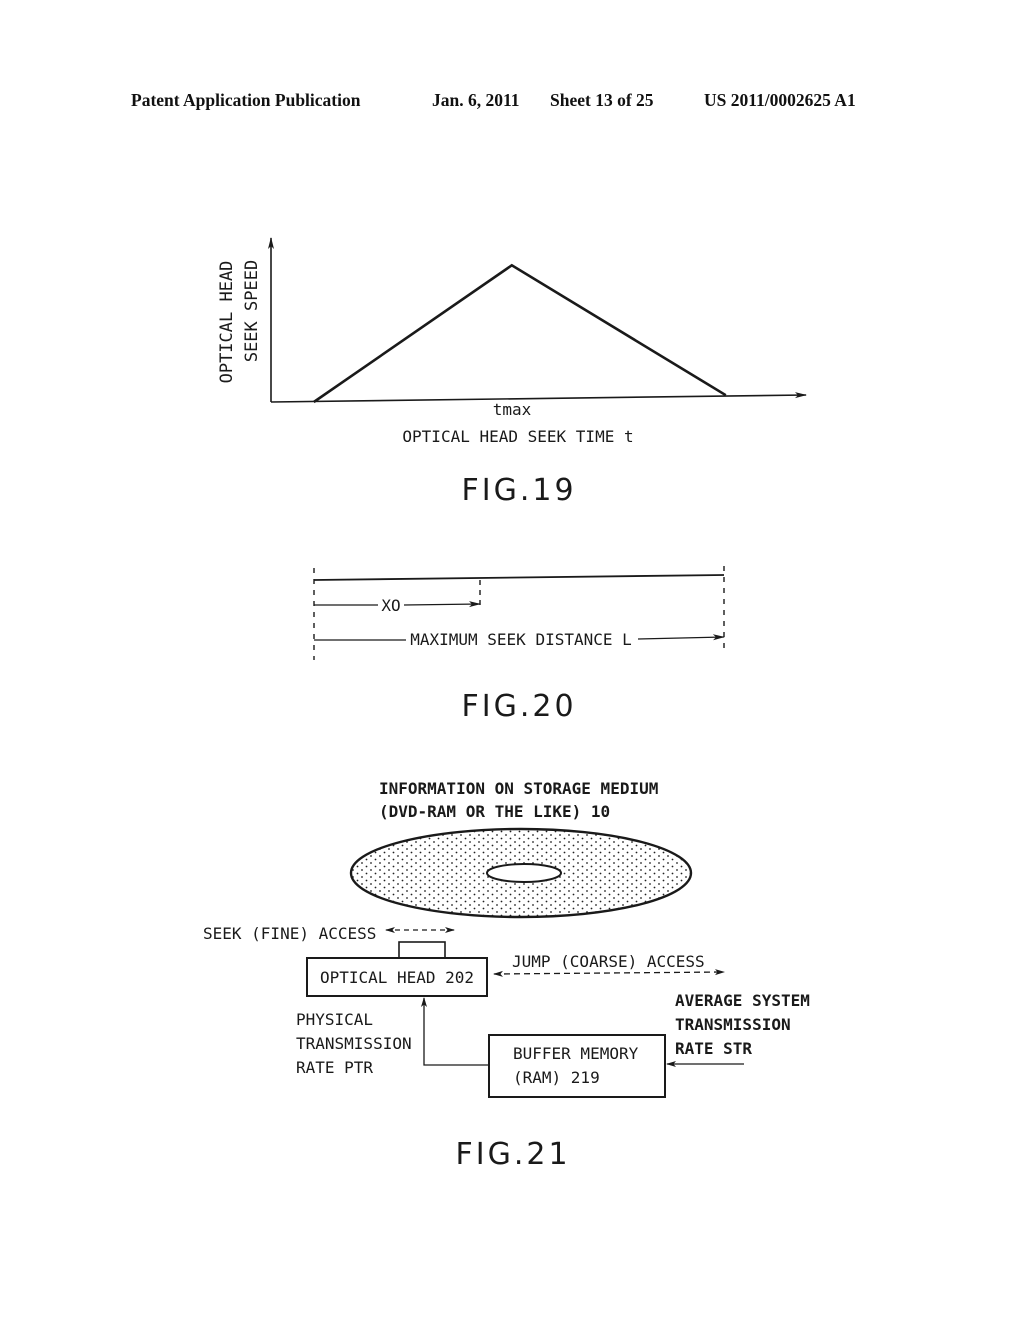 This screenshot has width=1024, height=1320. What do you see at coordinates (609, 973) in the screenshot?
I see `jump-double-arrow` at bounding box center [609, 973].